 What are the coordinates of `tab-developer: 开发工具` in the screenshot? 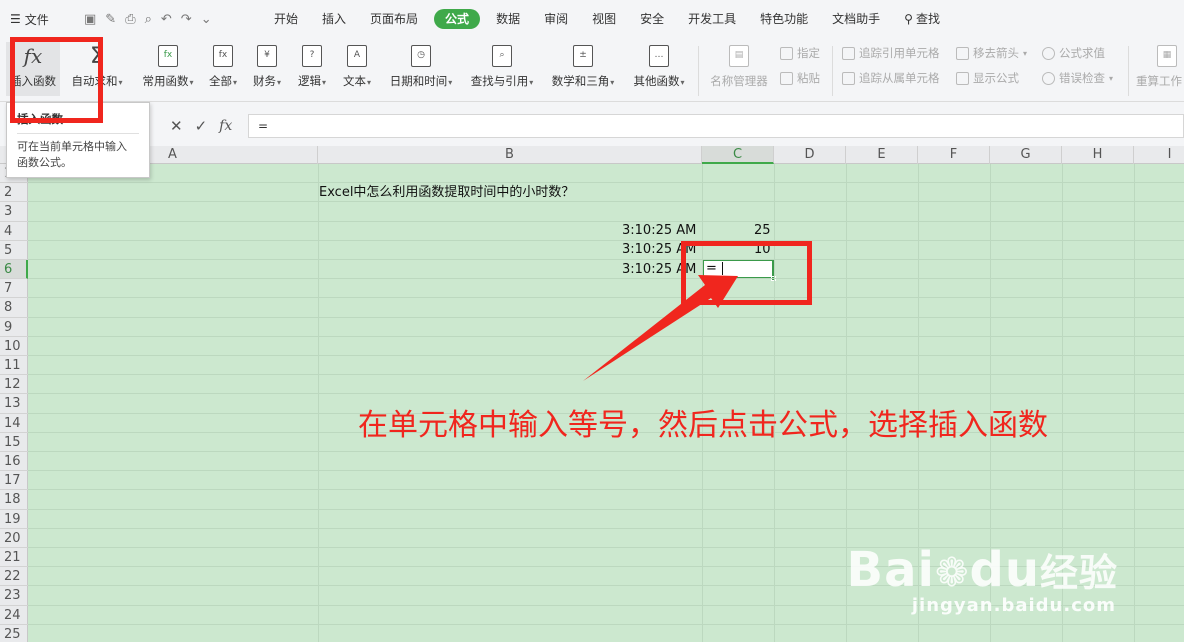 It's located at (712, 19).